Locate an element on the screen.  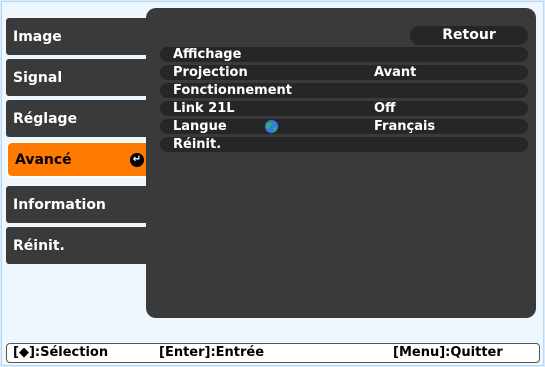
tab-label: Réinit. is located at coordinates (39, 245).